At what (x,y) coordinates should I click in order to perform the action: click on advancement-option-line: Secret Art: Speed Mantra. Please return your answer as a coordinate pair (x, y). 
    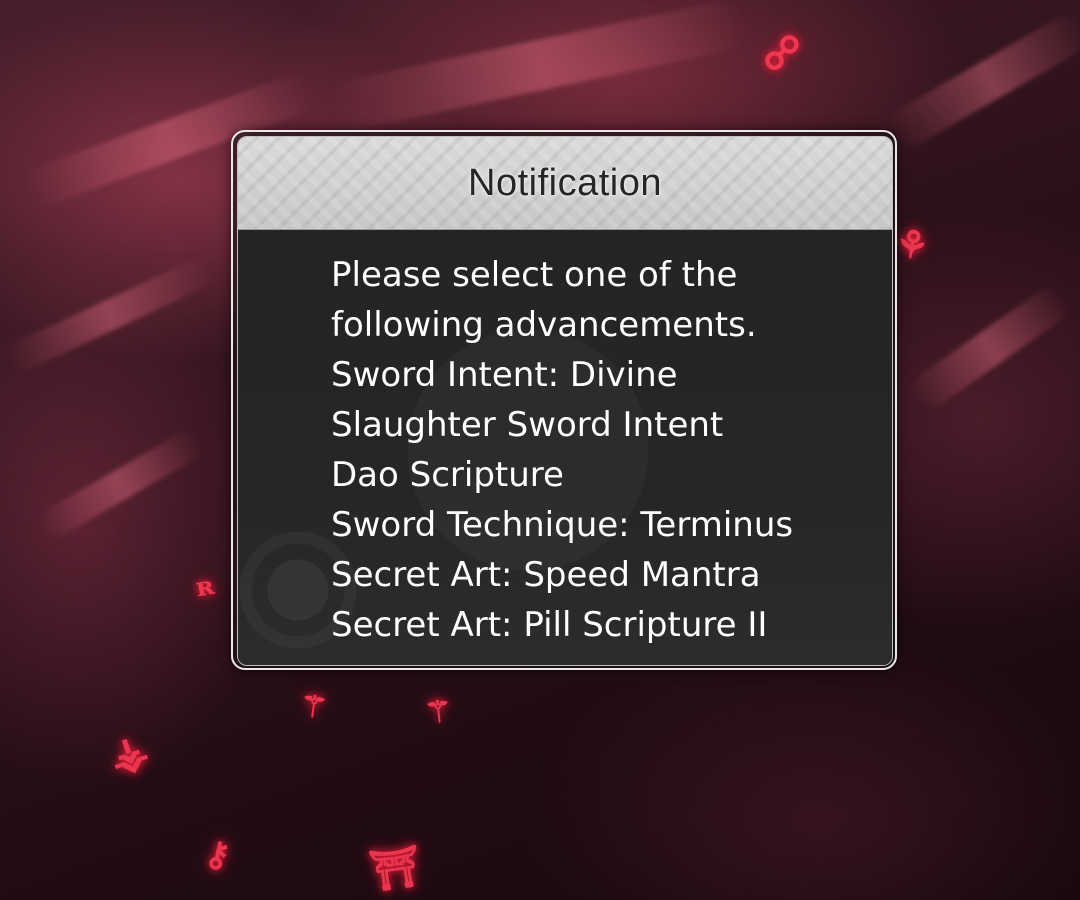
    Looking at the image, I should click on (546, 575).